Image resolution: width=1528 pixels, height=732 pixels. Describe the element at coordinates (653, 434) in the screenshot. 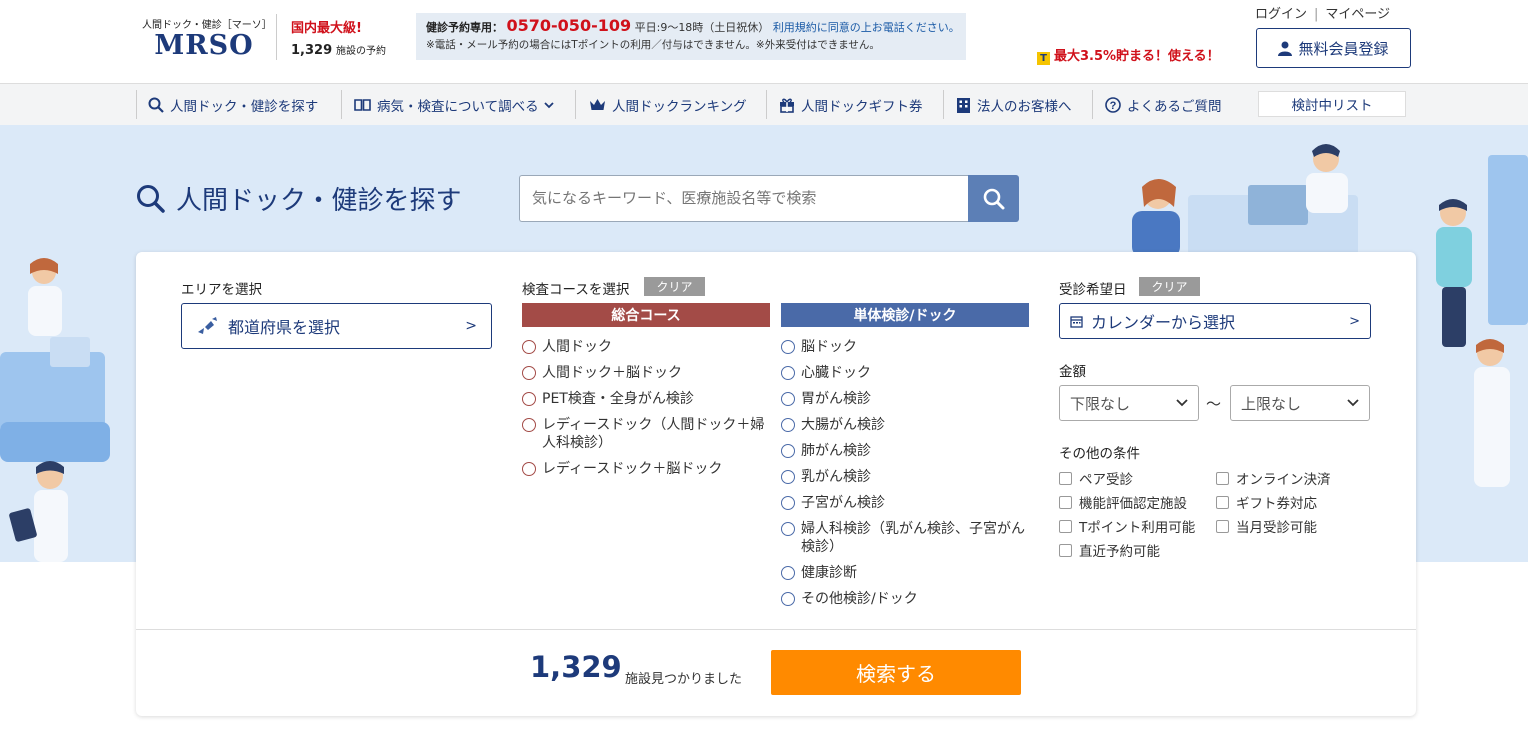

I see `course-option-label: レディースドック（人間ドック＋婦人科検診）` at that location.